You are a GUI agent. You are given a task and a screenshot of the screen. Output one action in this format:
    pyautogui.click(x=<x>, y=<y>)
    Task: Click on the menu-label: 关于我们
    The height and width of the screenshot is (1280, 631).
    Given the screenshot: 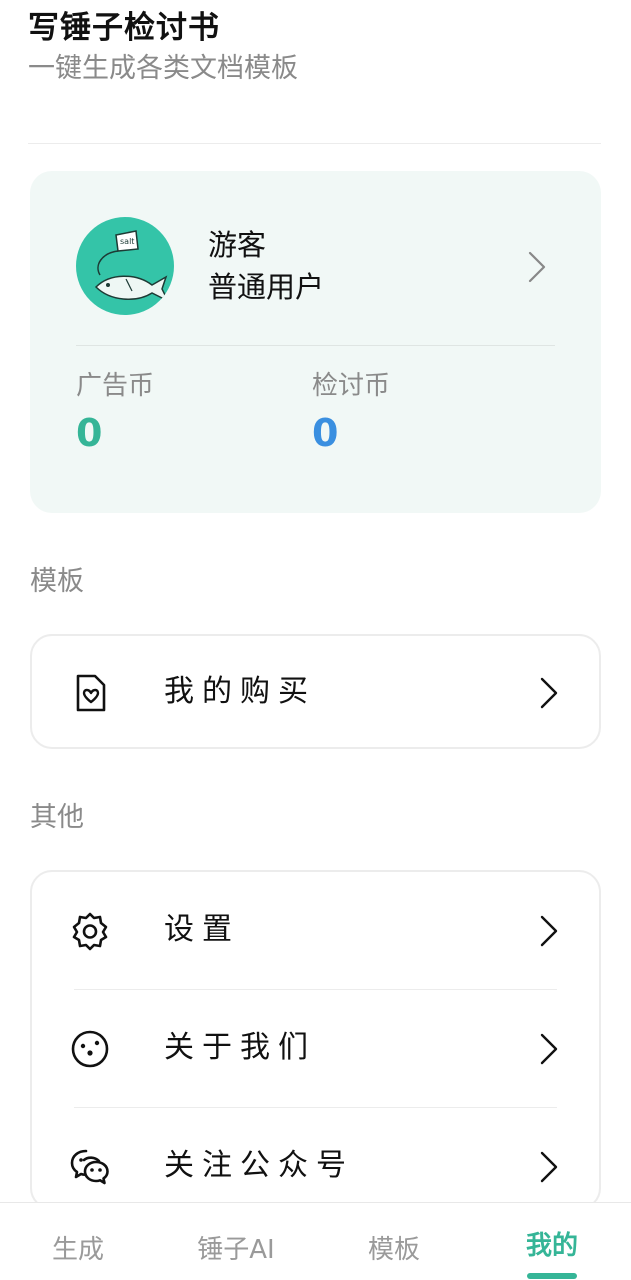 What is the action you would take?
    pyautogui.click(x=240, y=1047)
    